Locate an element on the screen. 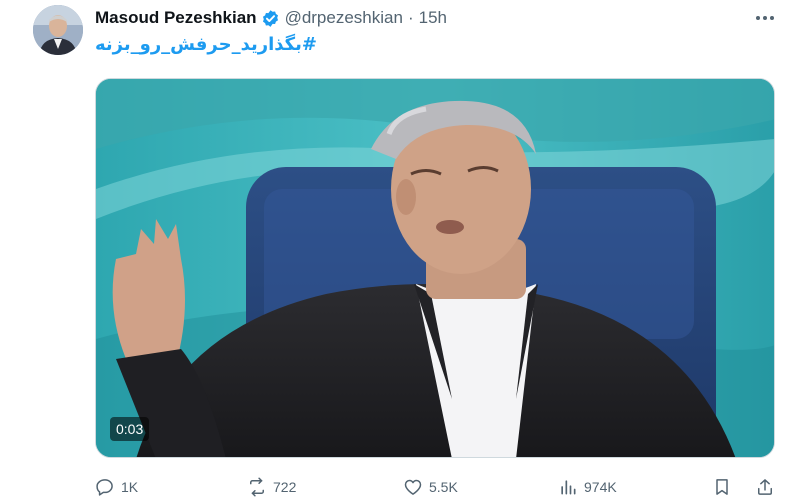 The width and height of the screenshot is (800, 500). avatar is located at coordinates (58, 30).